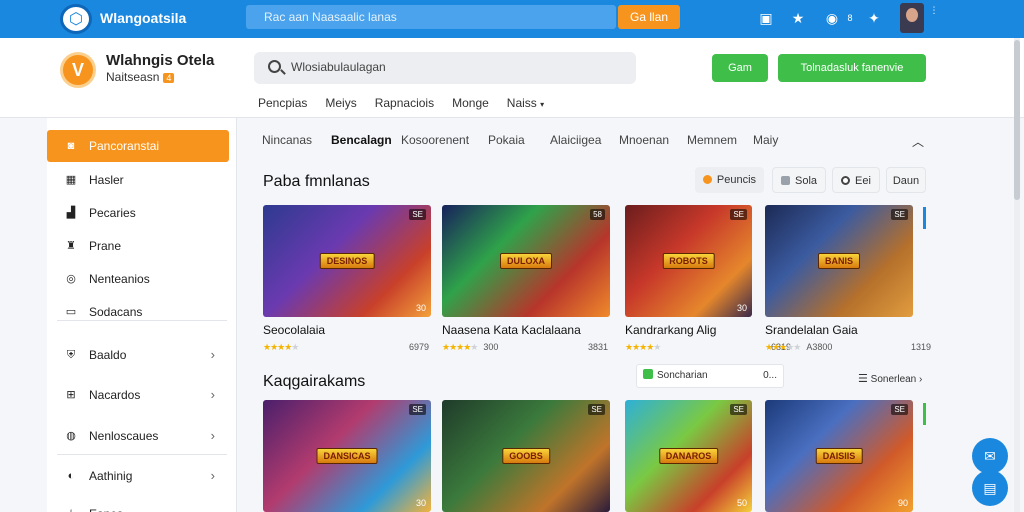 This screenshot has width=1024, height=512. Describe the element at coordinates (890, 378) in the screenshot. I see `see-all-link: ☰ Sonerlean ›` at that location.